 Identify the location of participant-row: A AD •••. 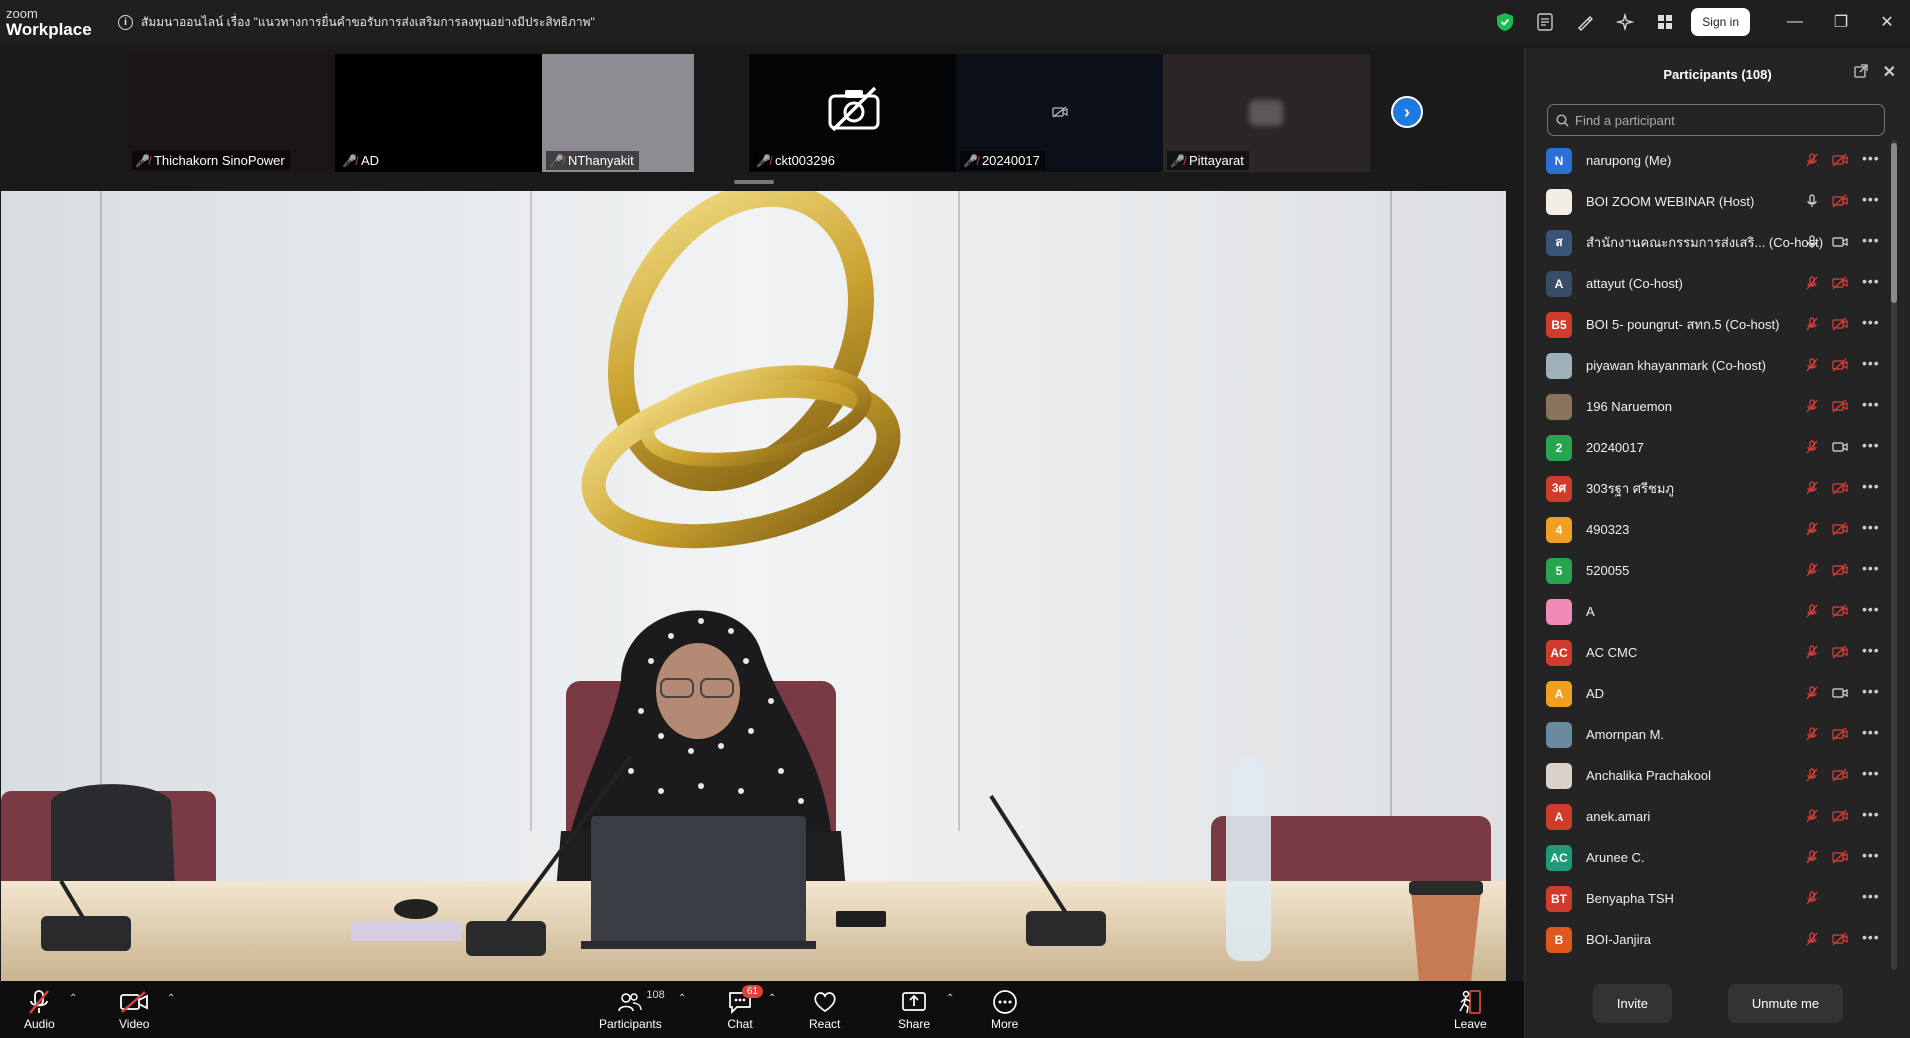
(1710, 693).